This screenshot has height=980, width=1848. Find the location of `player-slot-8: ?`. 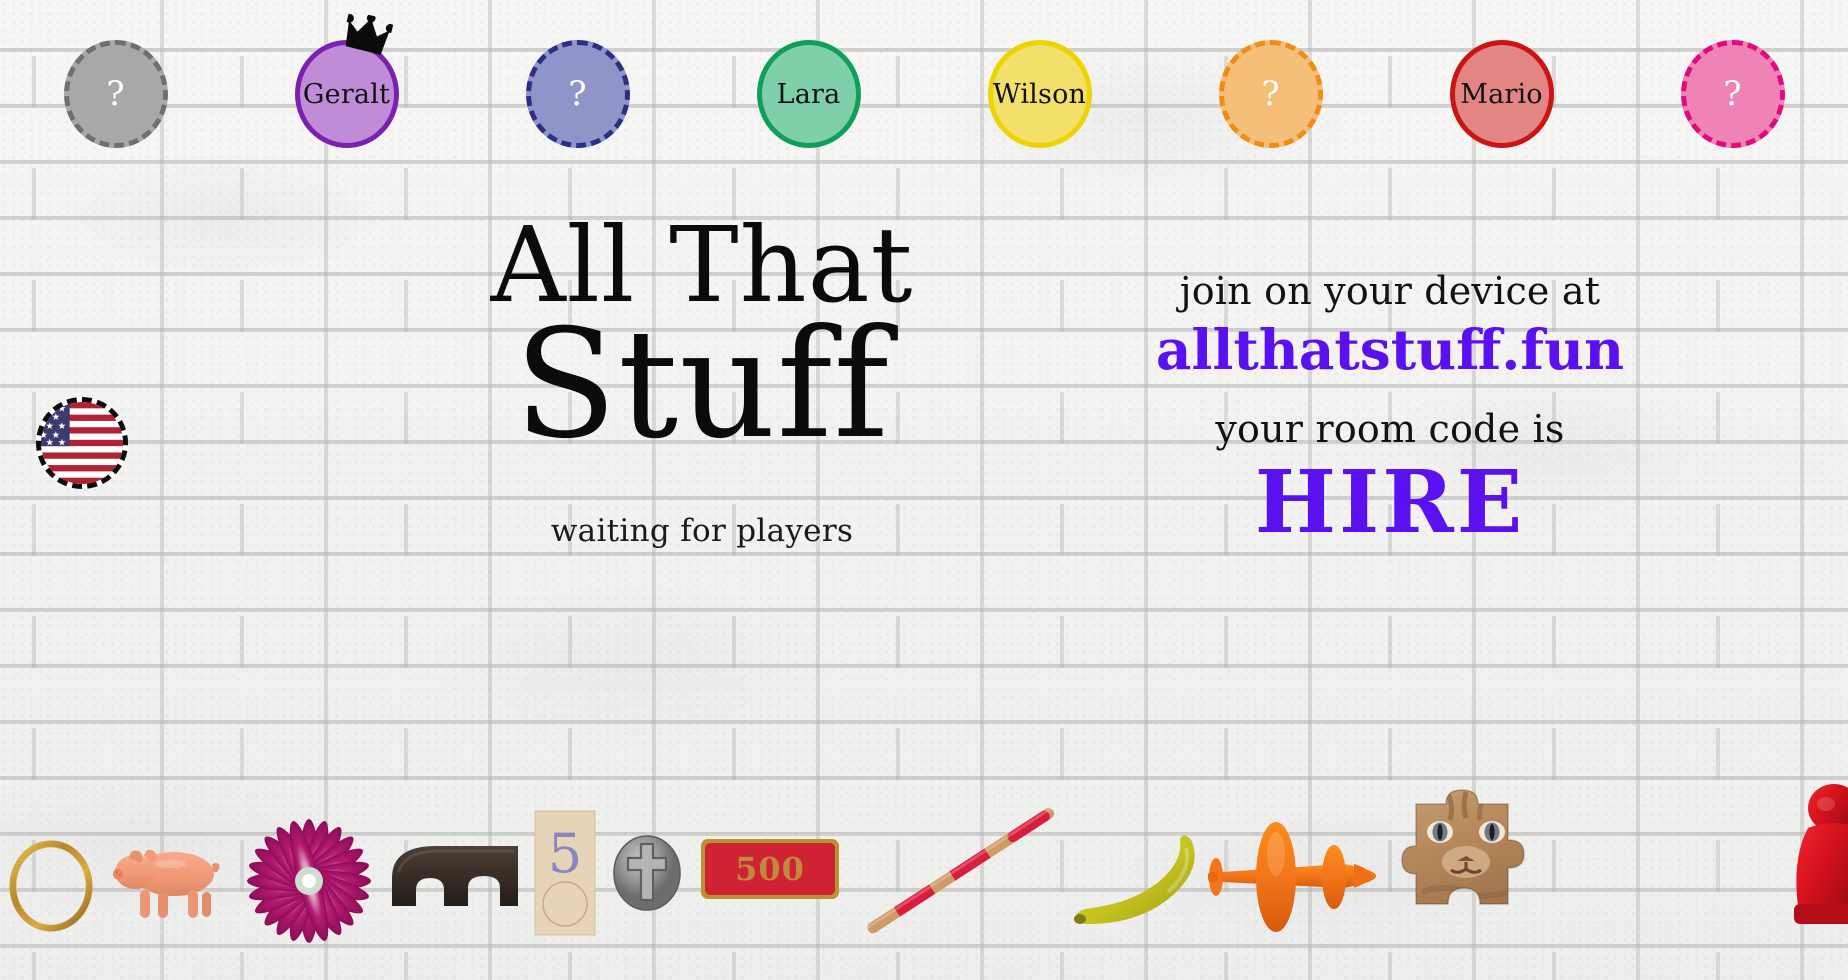

player-slot-8: ? is located at coordinates (1732, 94).